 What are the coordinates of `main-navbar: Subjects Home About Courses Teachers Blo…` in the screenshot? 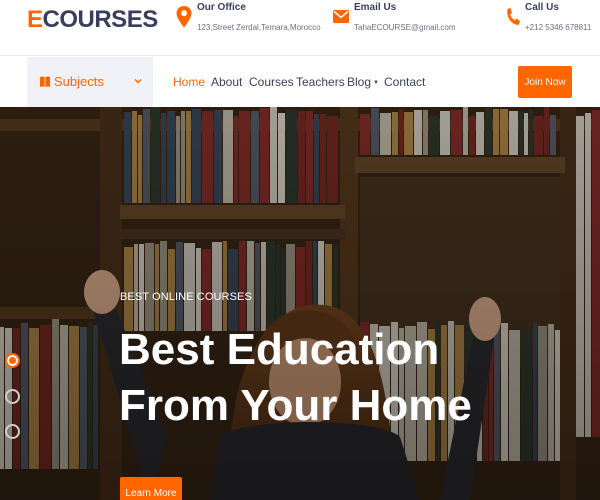 It's located at (300, 82).